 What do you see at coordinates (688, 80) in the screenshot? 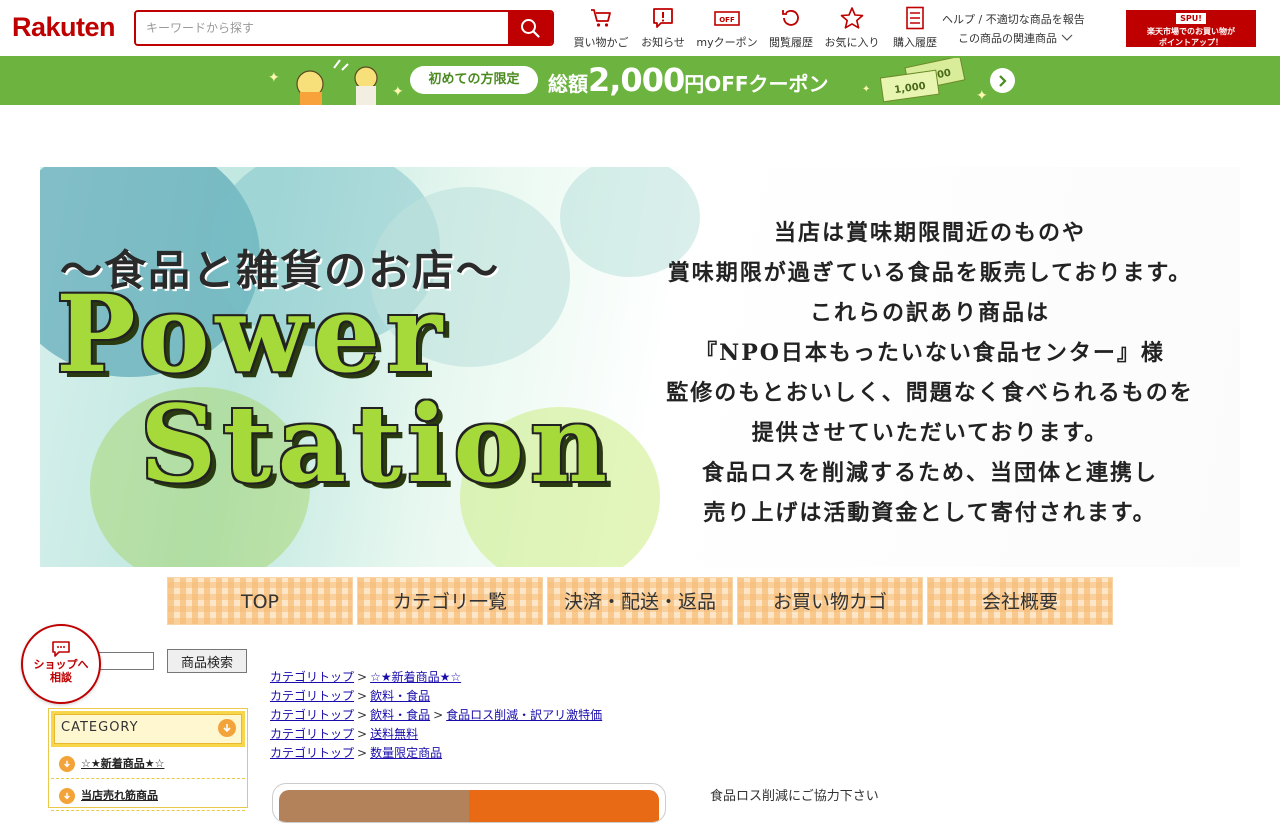
I see `coupon-headline: 総額2,000円OFFクーポン` at bounding box center [688, 80].